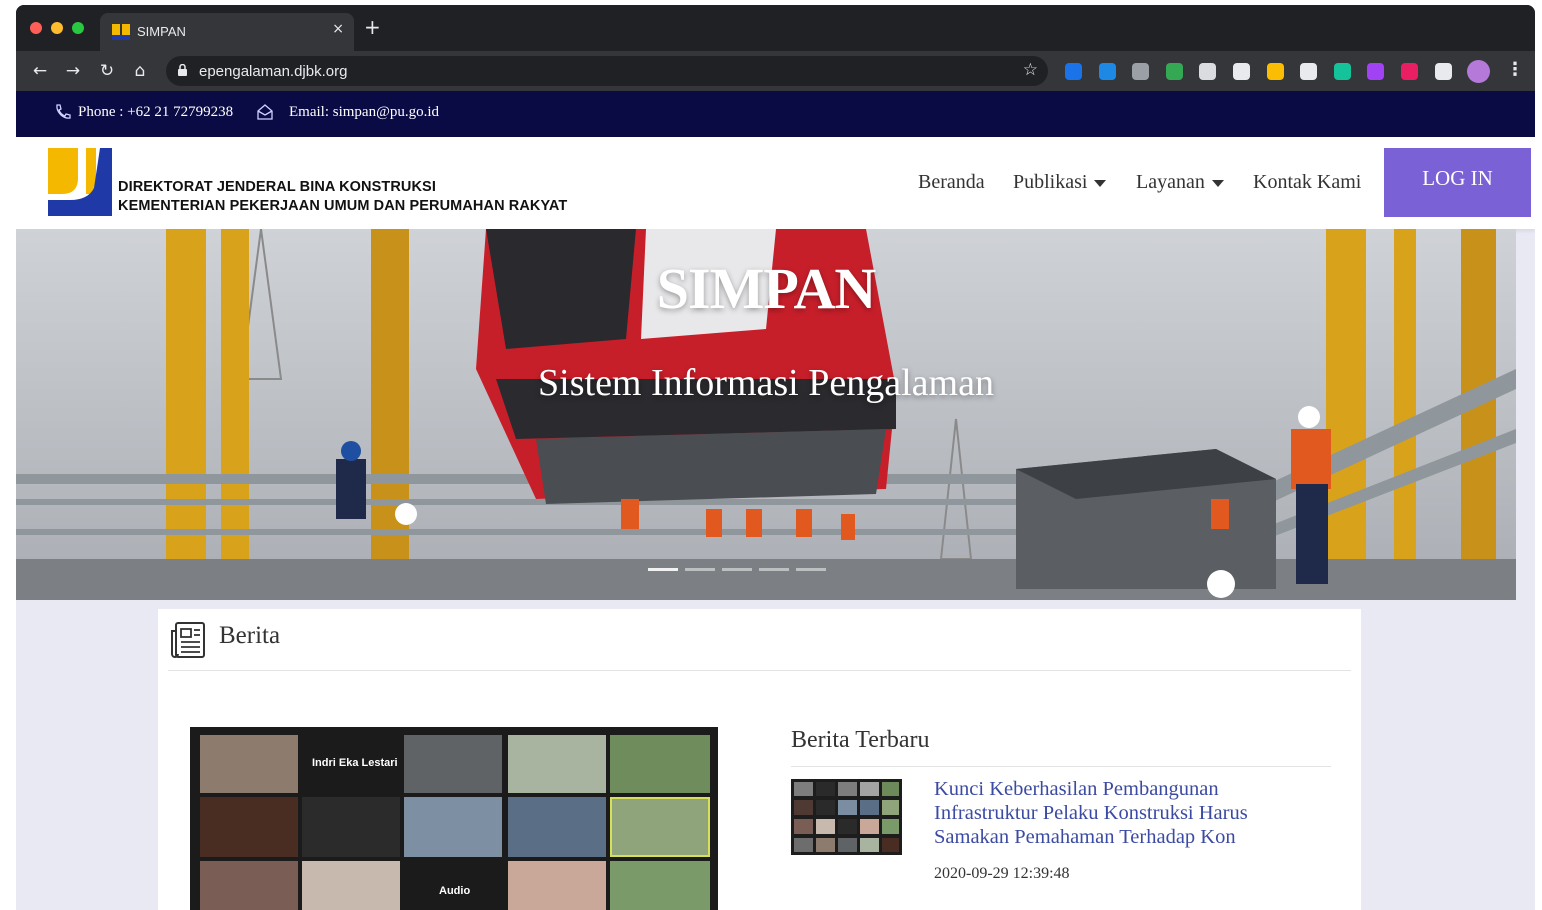 The width and height of the screenshot is (1542, 910). Describe the element at coordinates (188, 640) in the screenshot. I see `newspaper-icon` at that location.